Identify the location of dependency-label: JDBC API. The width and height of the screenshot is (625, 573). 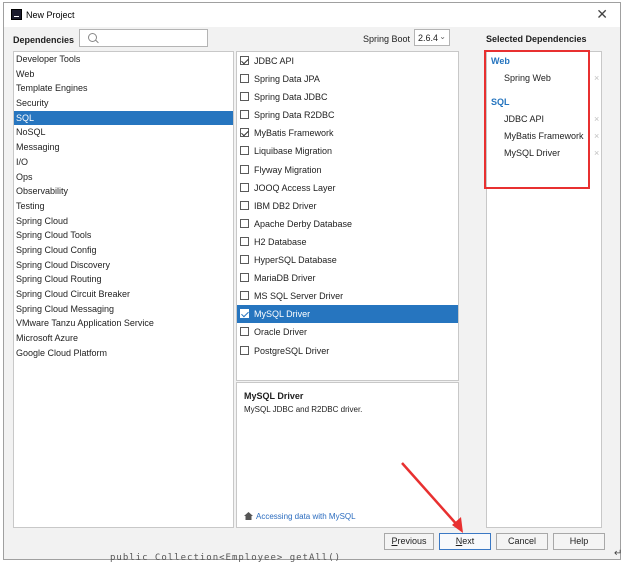
(274, 61).